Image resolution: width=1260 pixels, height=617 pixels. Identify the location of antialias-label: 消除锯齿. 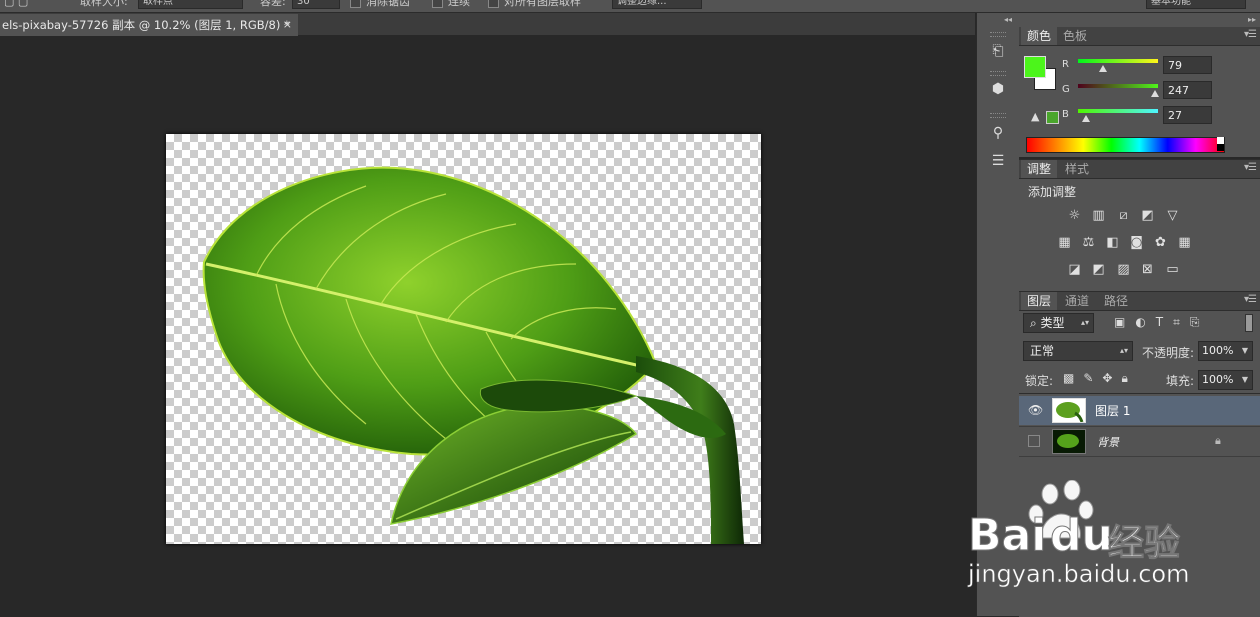
(388, 4).